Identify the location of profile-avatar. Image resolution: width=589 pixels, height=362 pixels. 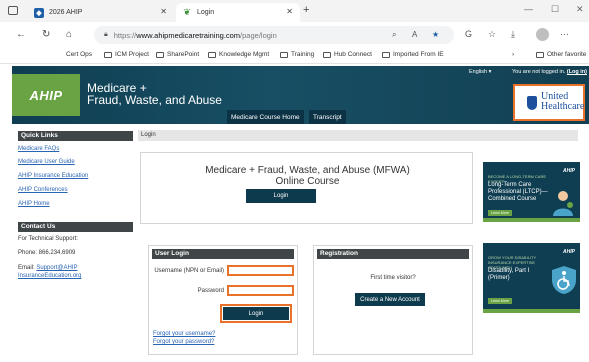
(542, 34).